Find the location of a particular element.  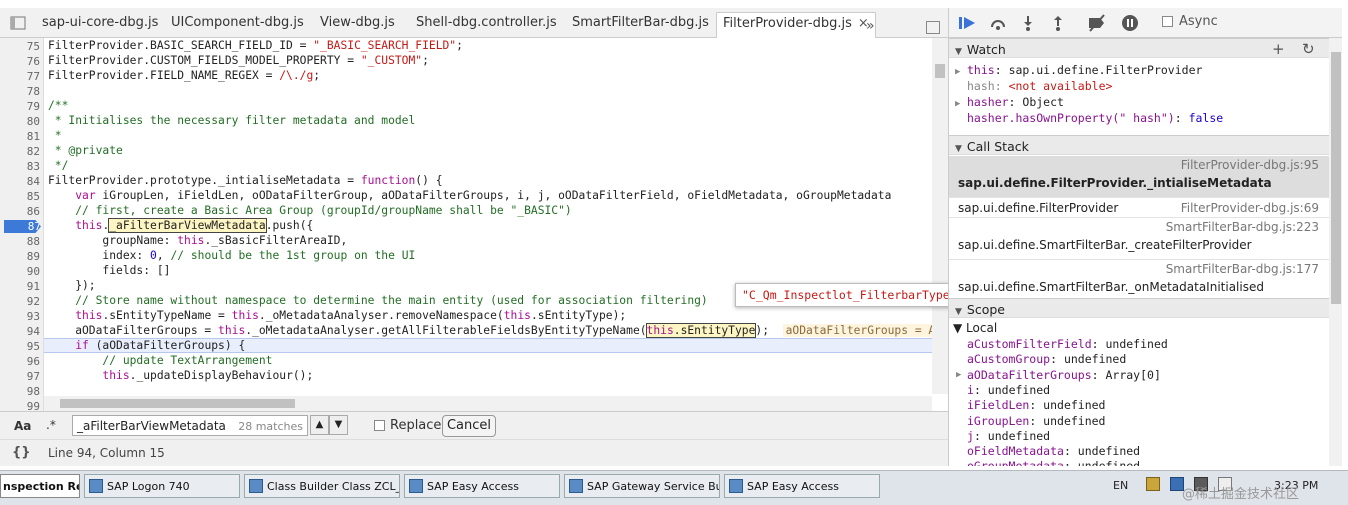

frame-location: FilterProvider-dbg.js:95 is located at coordinates (1250, 165).